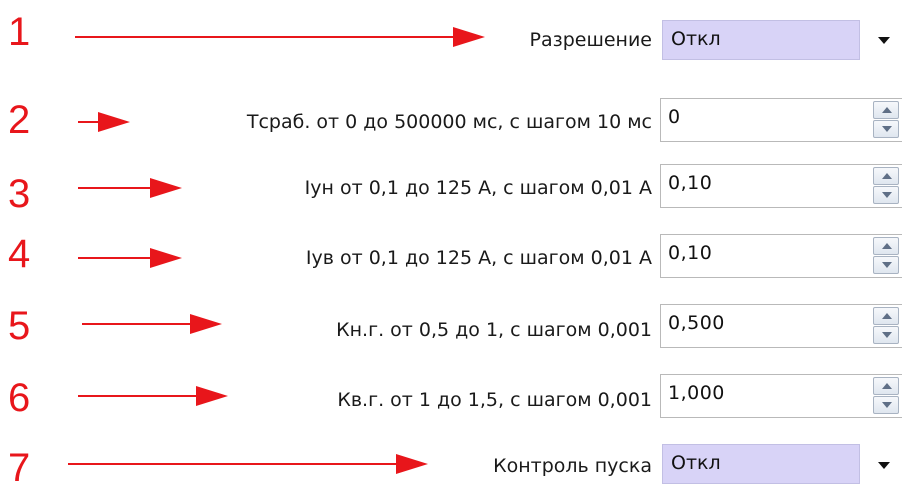  I want to click on annotation-number: 6, so click(19, 398).